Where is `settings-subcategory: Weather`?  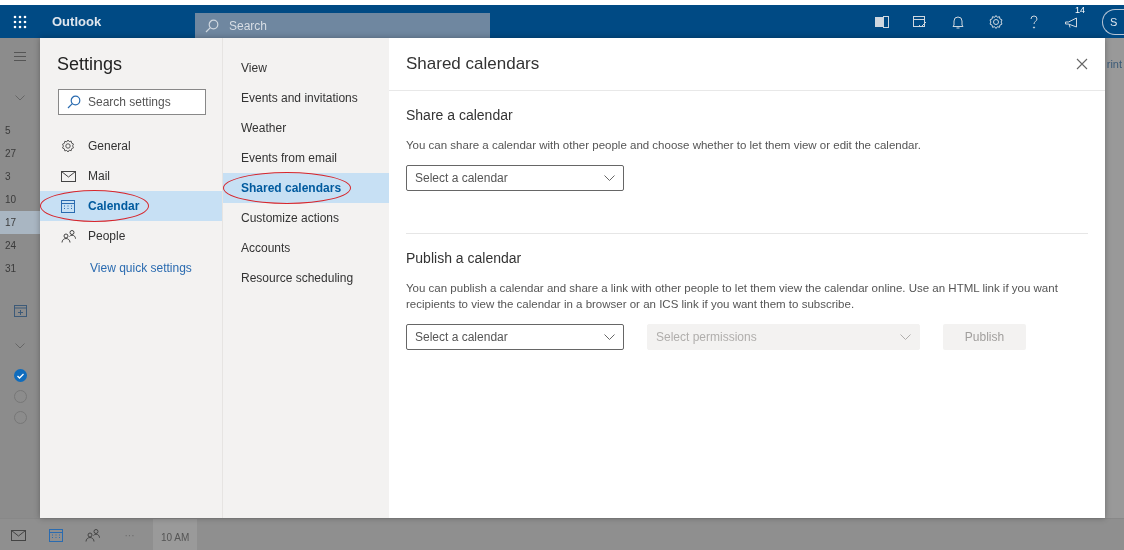
settings-subcategory: Weather is located at coordinates (306, 128).